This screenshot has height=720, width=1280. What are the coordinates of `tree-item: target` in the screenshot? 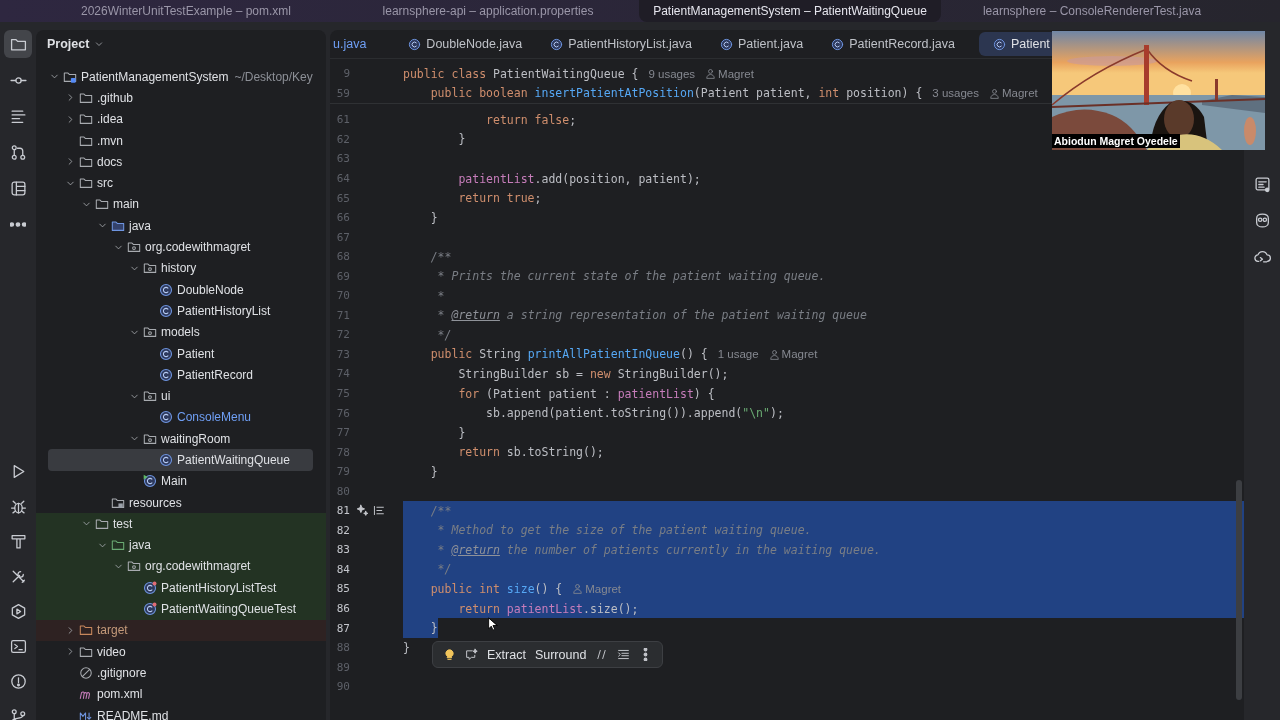 It's located at (181, 630).